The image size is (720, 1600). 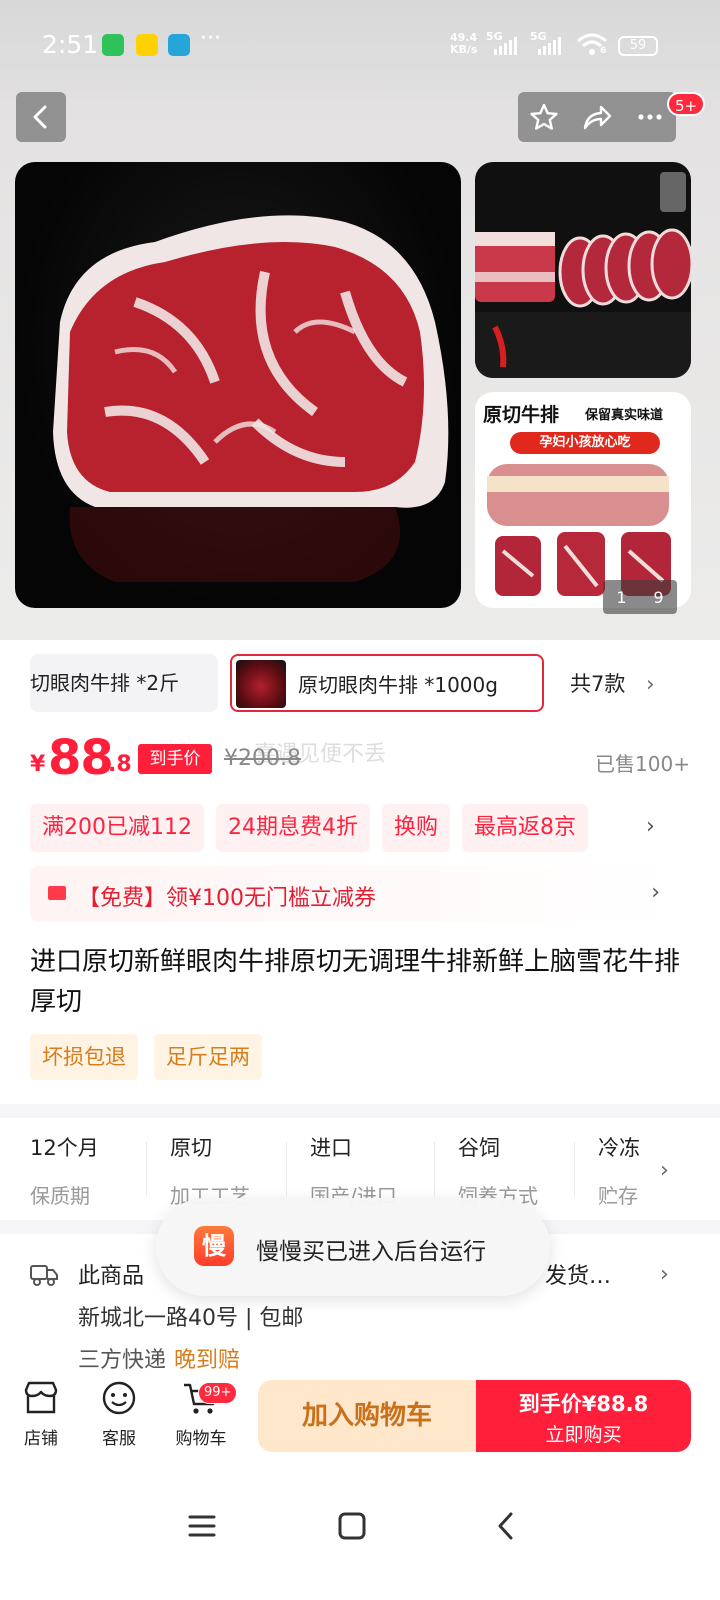 What do you see at coordinates (41, 1397) in the screenshot?
I see `store-icon` at bounding box center [41, 1397].